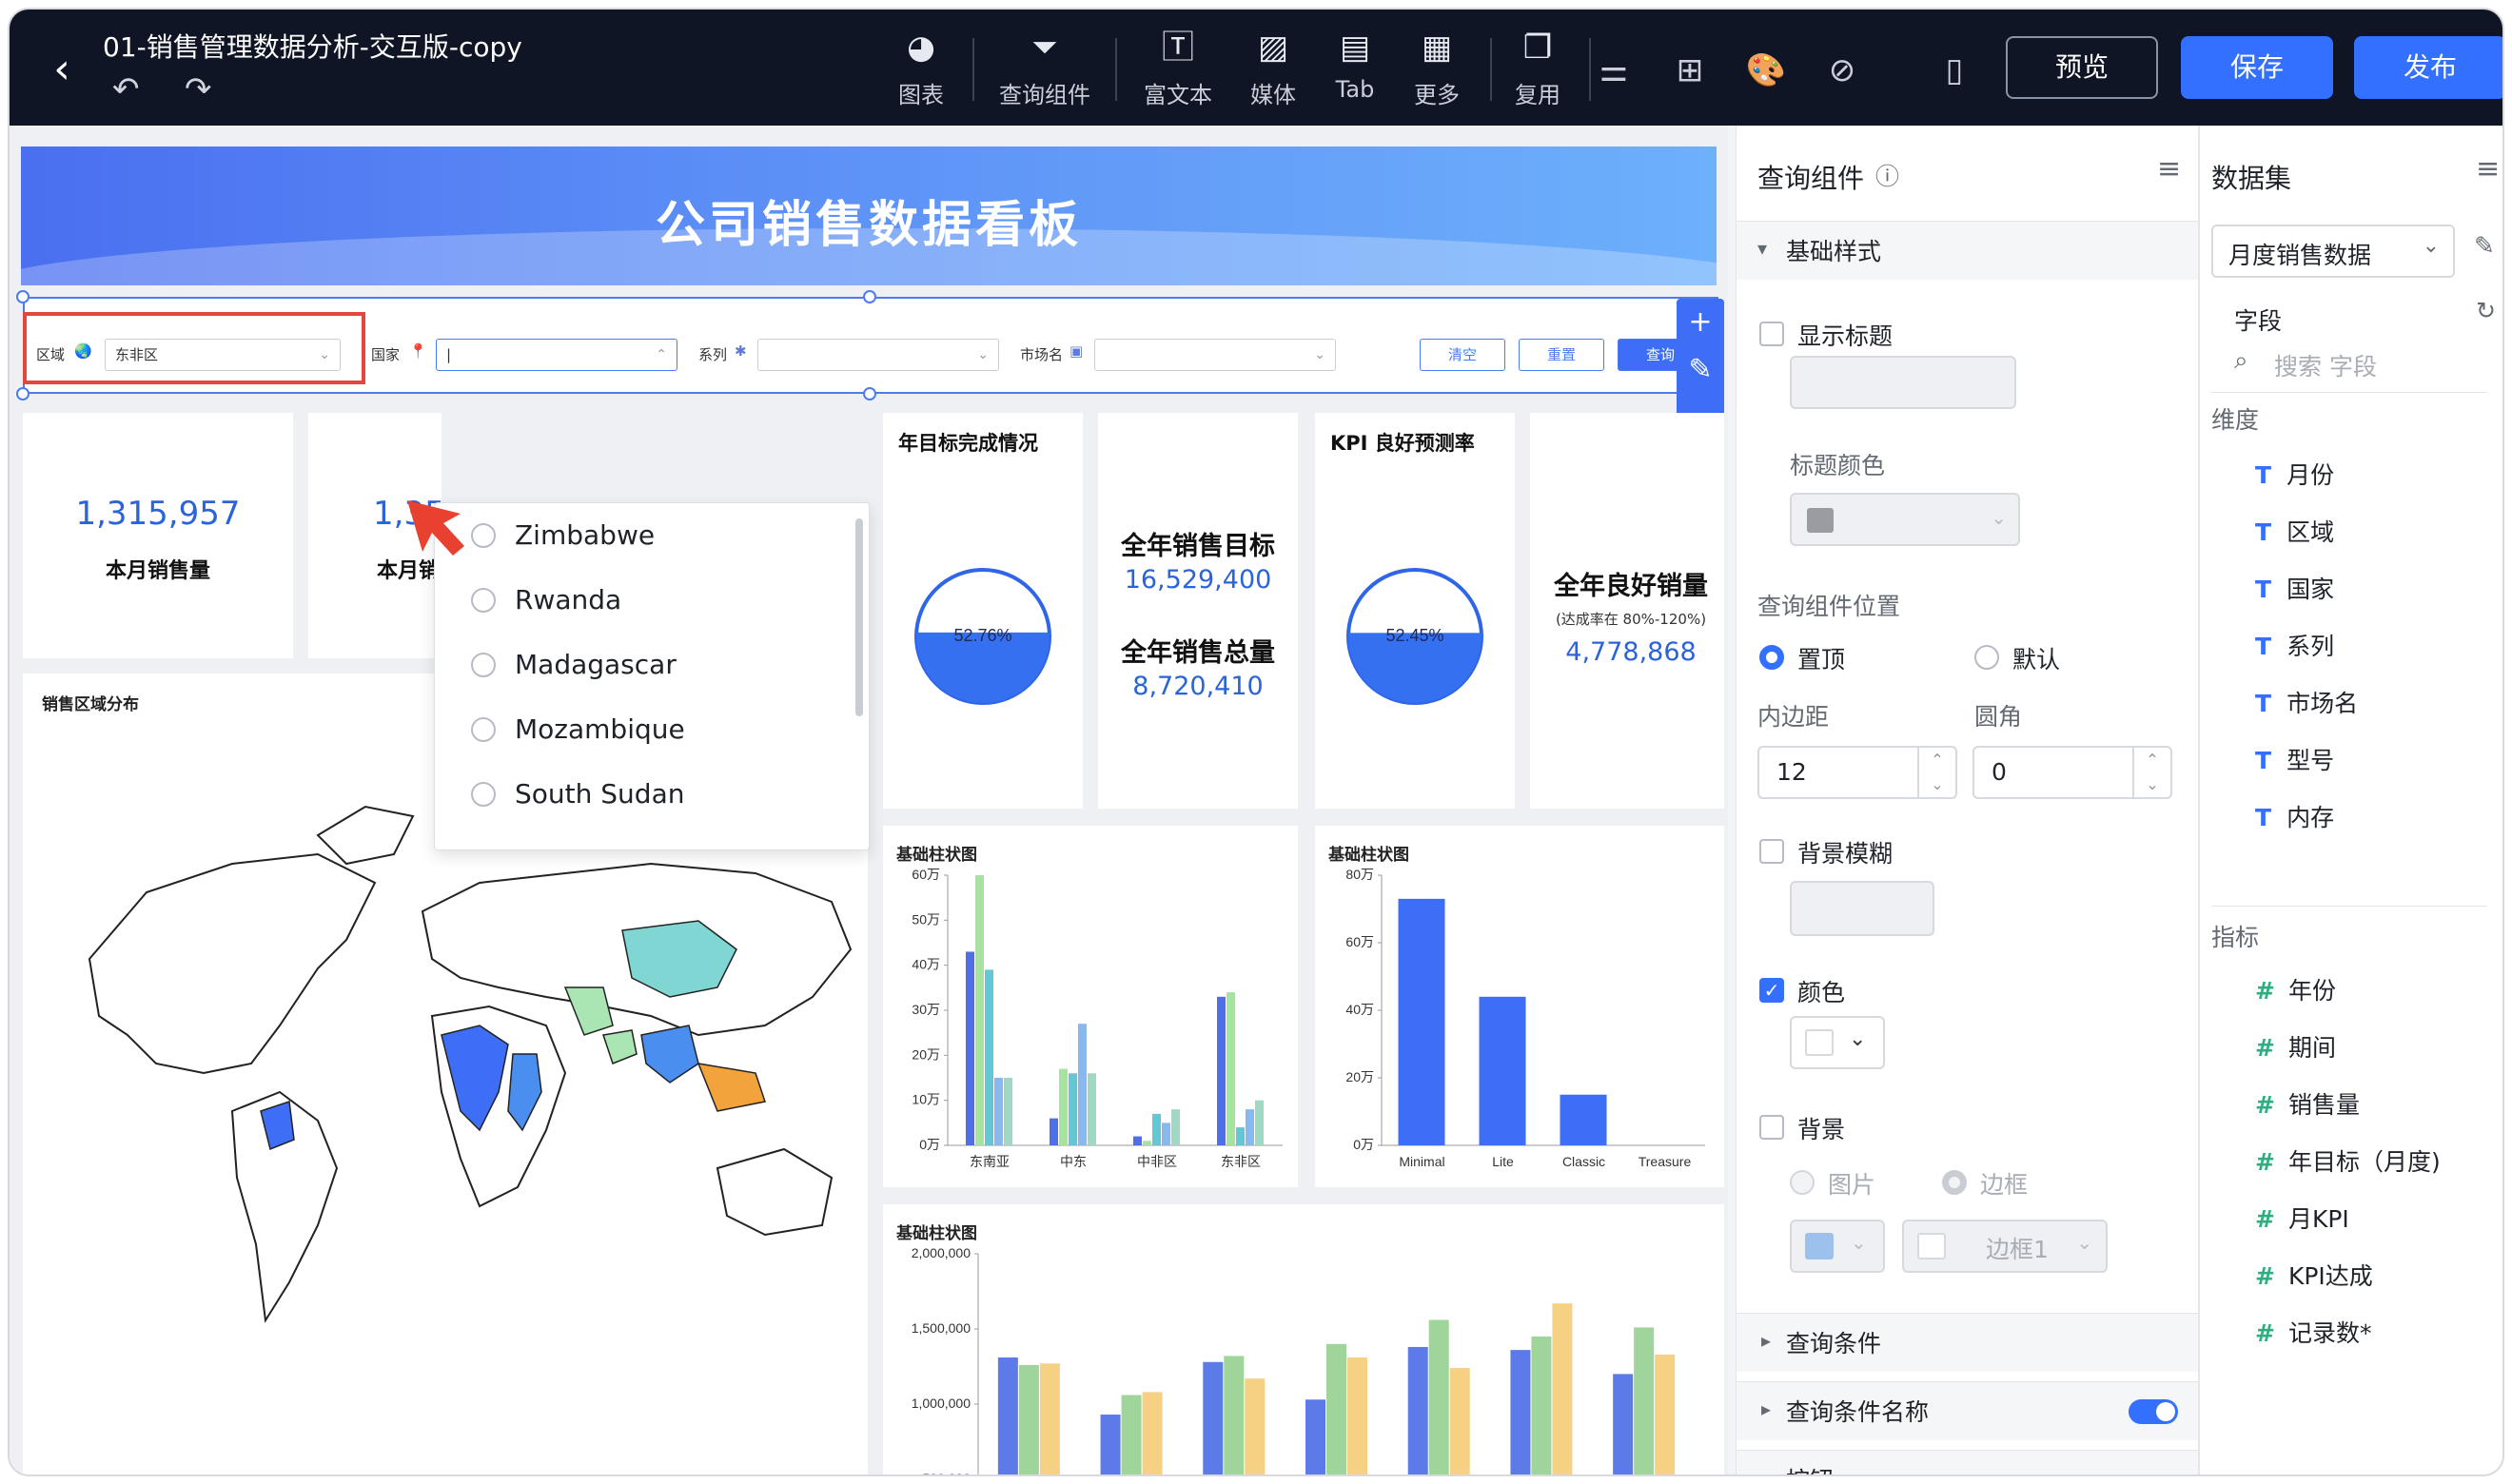 The image size is (2512, 1484). I want to click on bg-image-radio, so click(1802, 1182).